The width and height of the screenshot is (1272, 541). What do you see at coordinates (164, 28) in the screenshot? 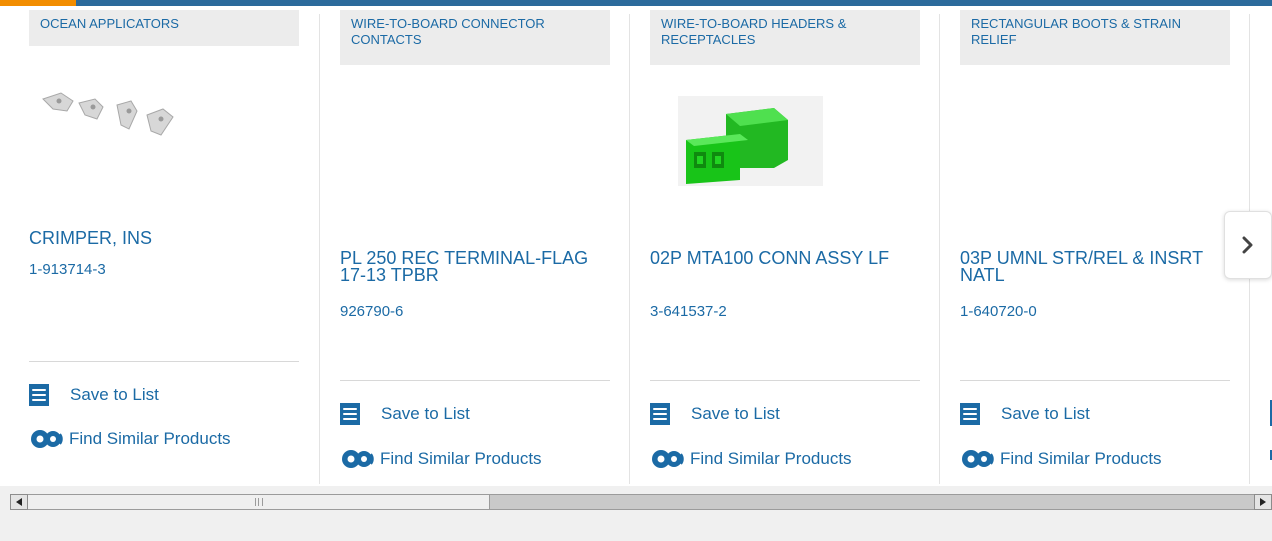
I see `category-label: OCEAN APPLICATORS` at bounding box center [164, 28].